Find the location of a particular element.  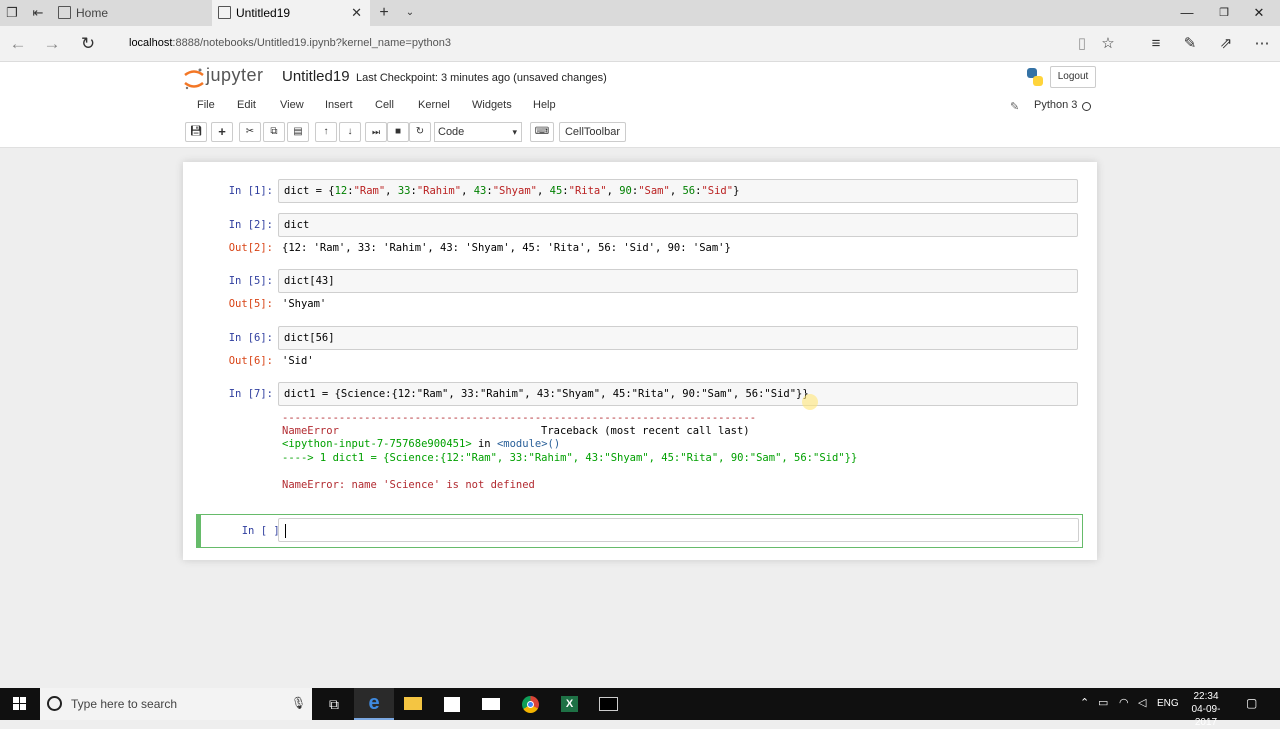

kernel-name: Python 3 is located at coordinates (1055, 105).